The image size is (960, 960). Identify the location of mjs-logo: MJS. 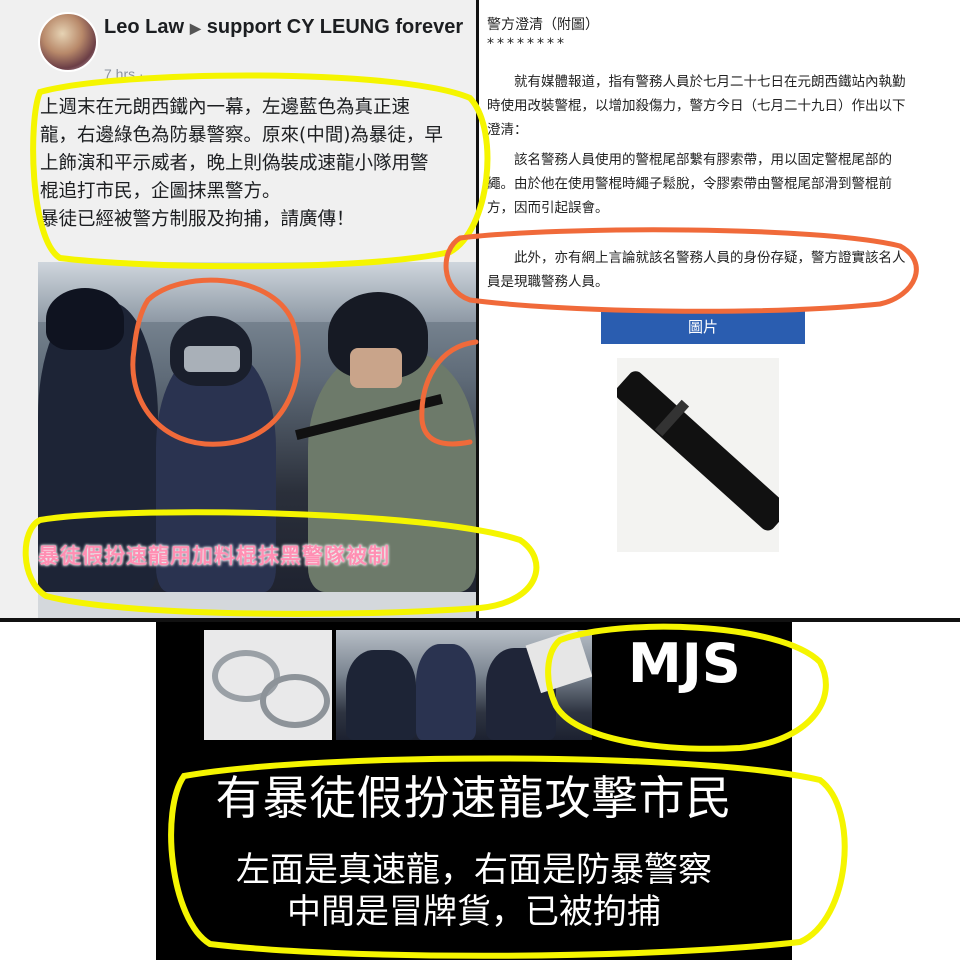
(684, 663).